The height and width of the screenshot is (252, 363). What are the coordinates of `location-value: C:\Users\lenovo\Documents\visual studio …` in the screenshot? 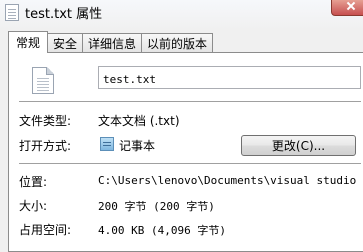 It's located at (230, 180).